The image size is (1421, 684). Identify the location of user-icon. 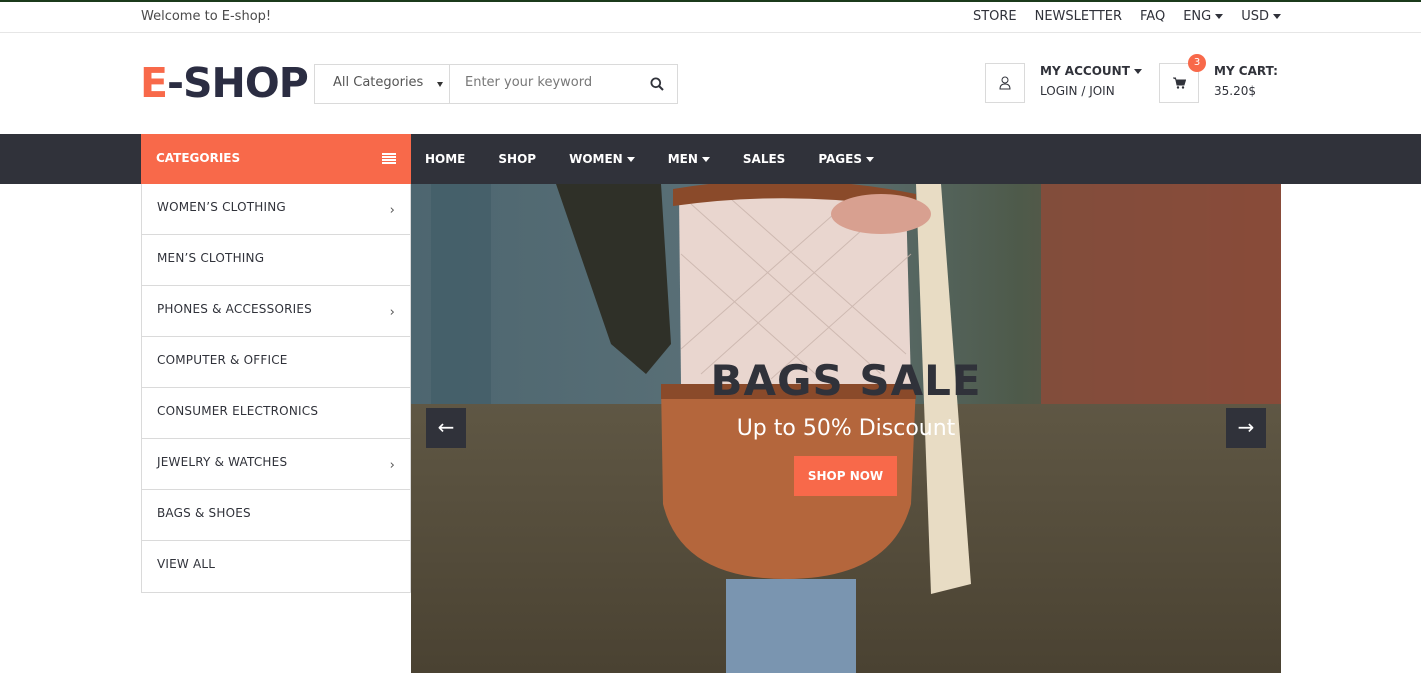
(1005, 83).